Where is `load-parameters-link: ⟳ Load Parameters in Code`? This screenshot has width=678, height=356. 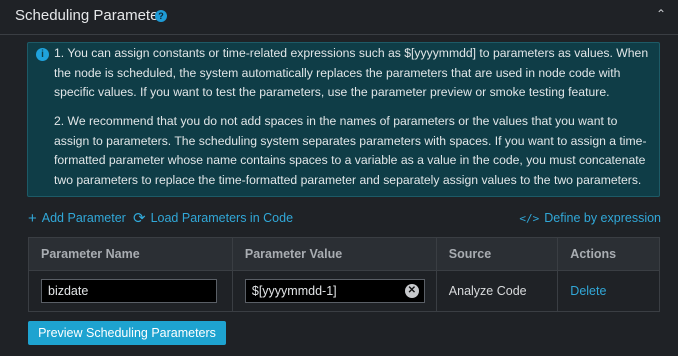
load-parameters-link: ⟳ Load Parameters in Code is located at coordinates (213, 218).